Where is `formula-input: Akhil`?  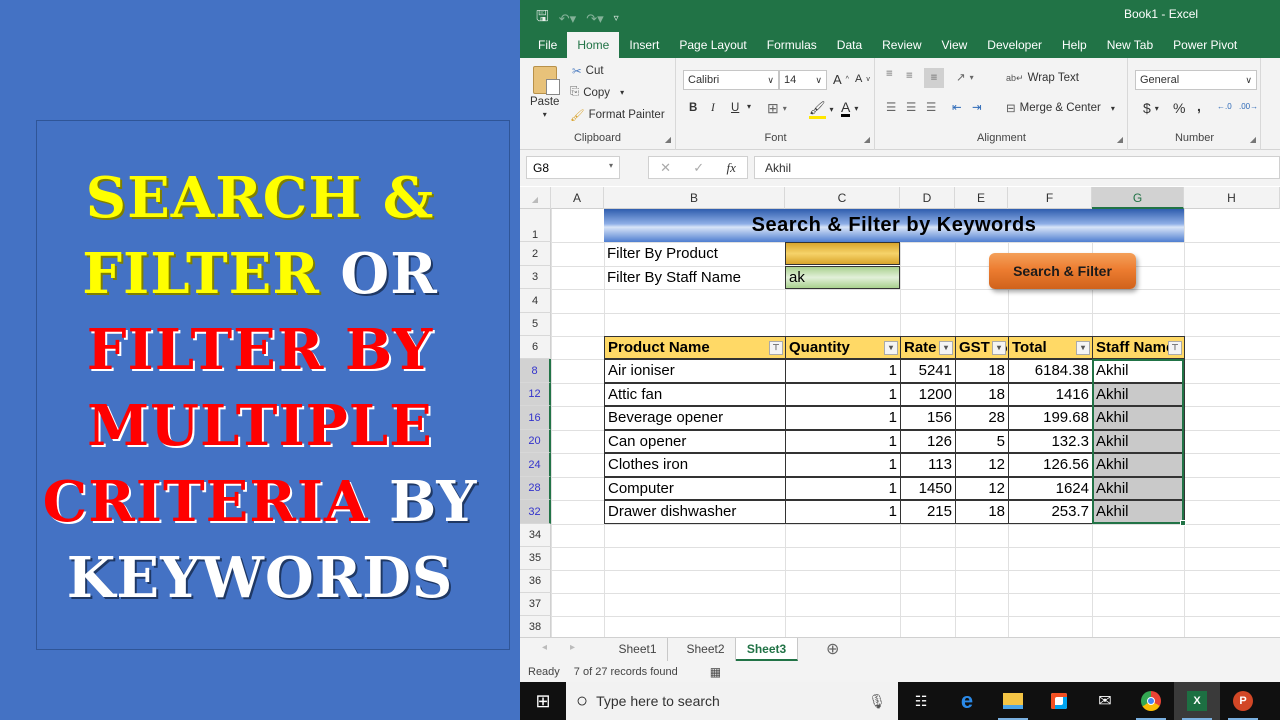
formula-input: Akhil is located at coordinates (1017, 167).